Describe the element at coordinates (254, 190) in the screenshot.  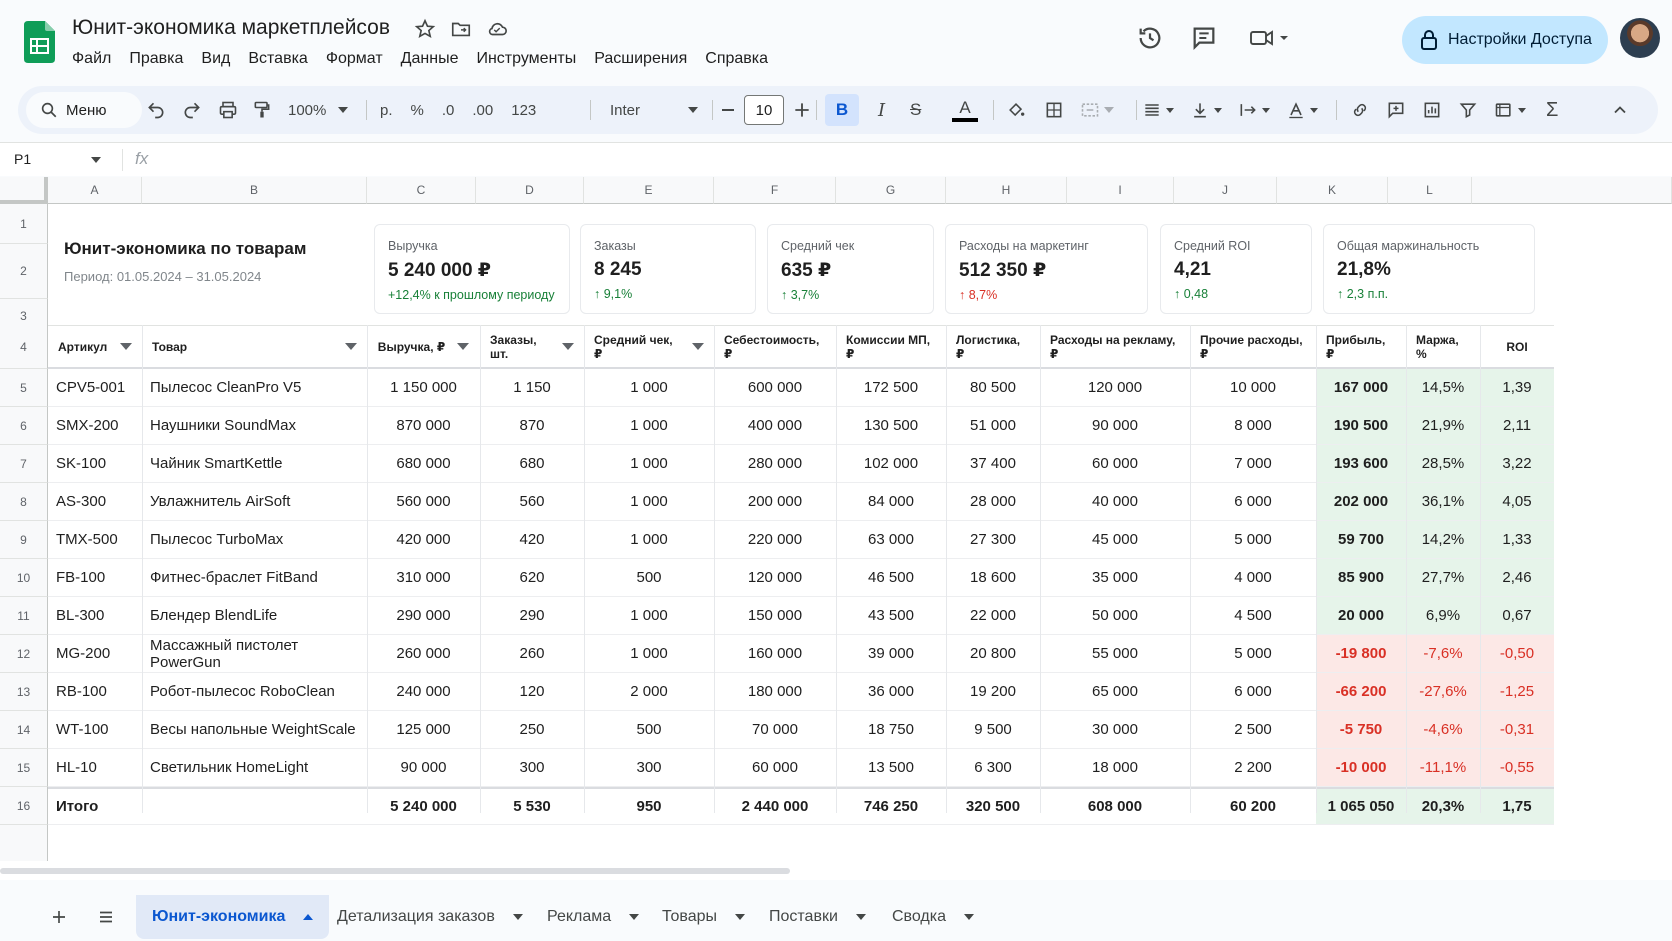
I see `column-header-b: B` at that location.